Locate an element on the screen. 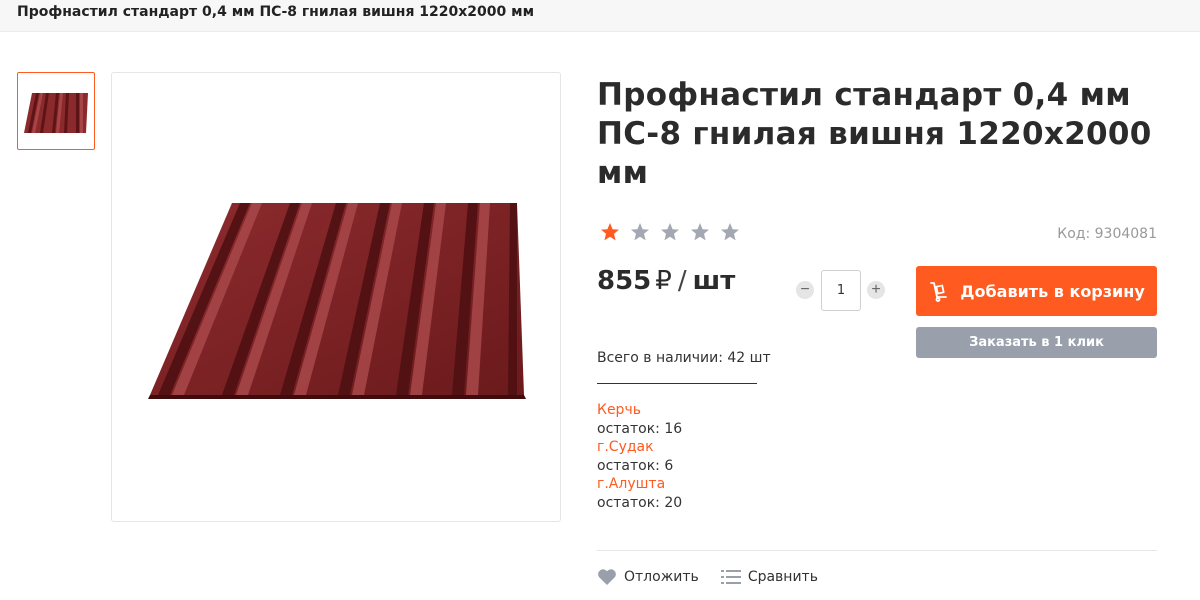 The height and width of the screenshot is (600, 1200). add-to-cart-button: Добавить в корзину is located at coordinates (1036, 291).